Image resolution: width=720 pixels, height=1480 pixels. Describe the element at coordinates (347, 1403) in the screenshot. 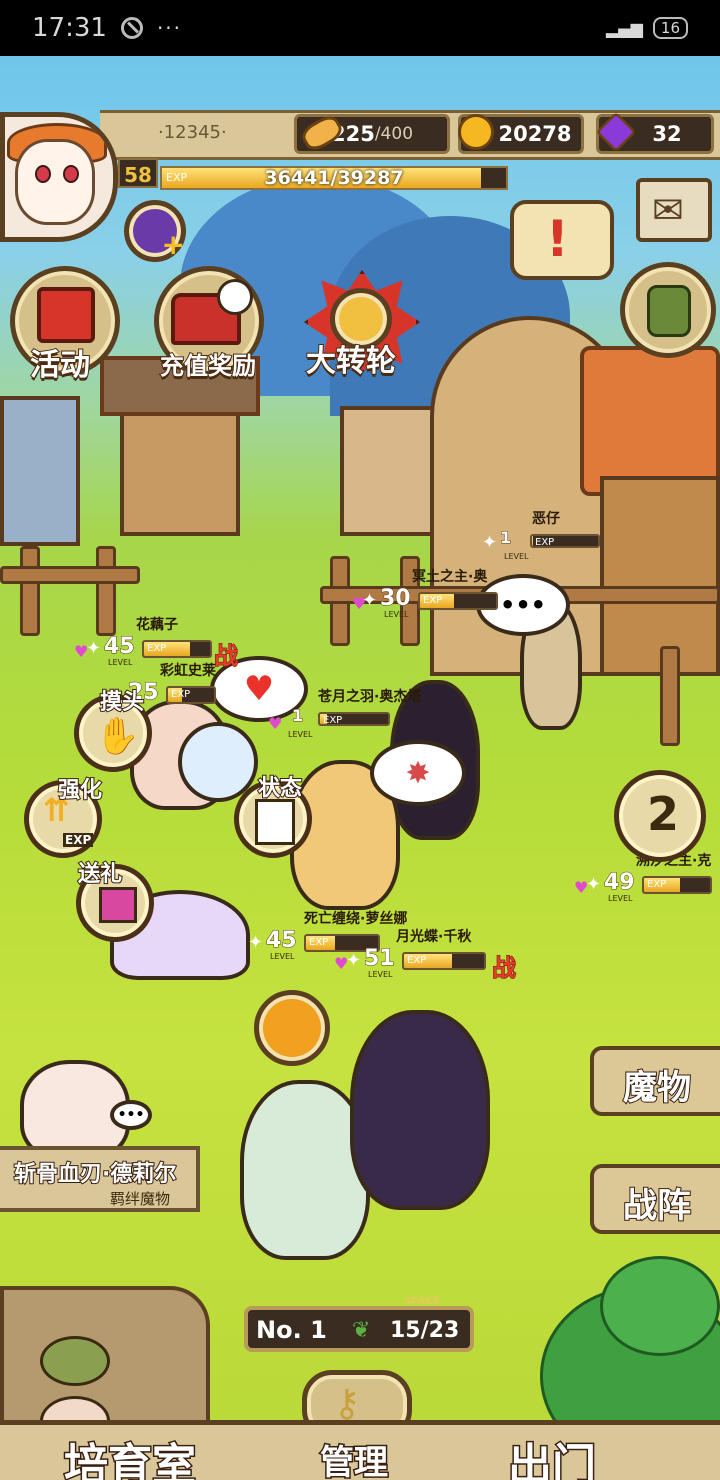

I see `keys-icon: ⚷` at that location.